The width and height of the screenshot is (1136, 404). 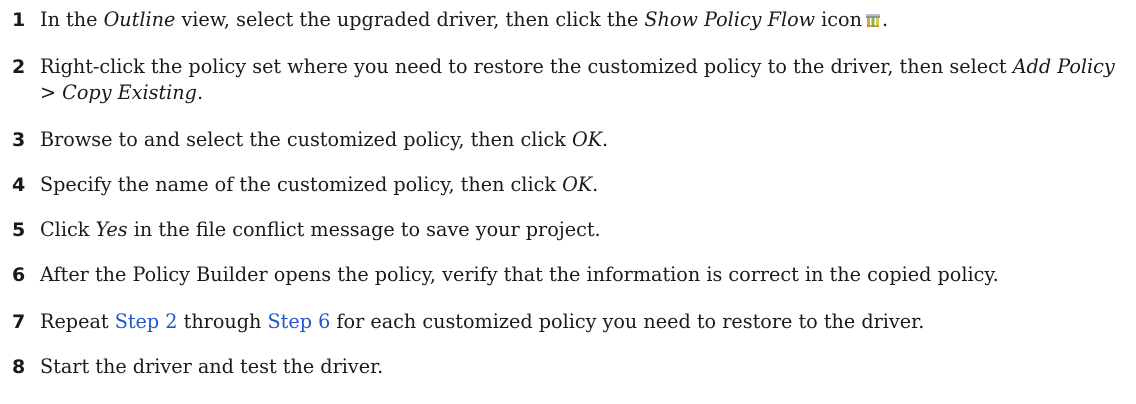 I want to click on step-6-link: Step 6, so click(x=299, y=321).